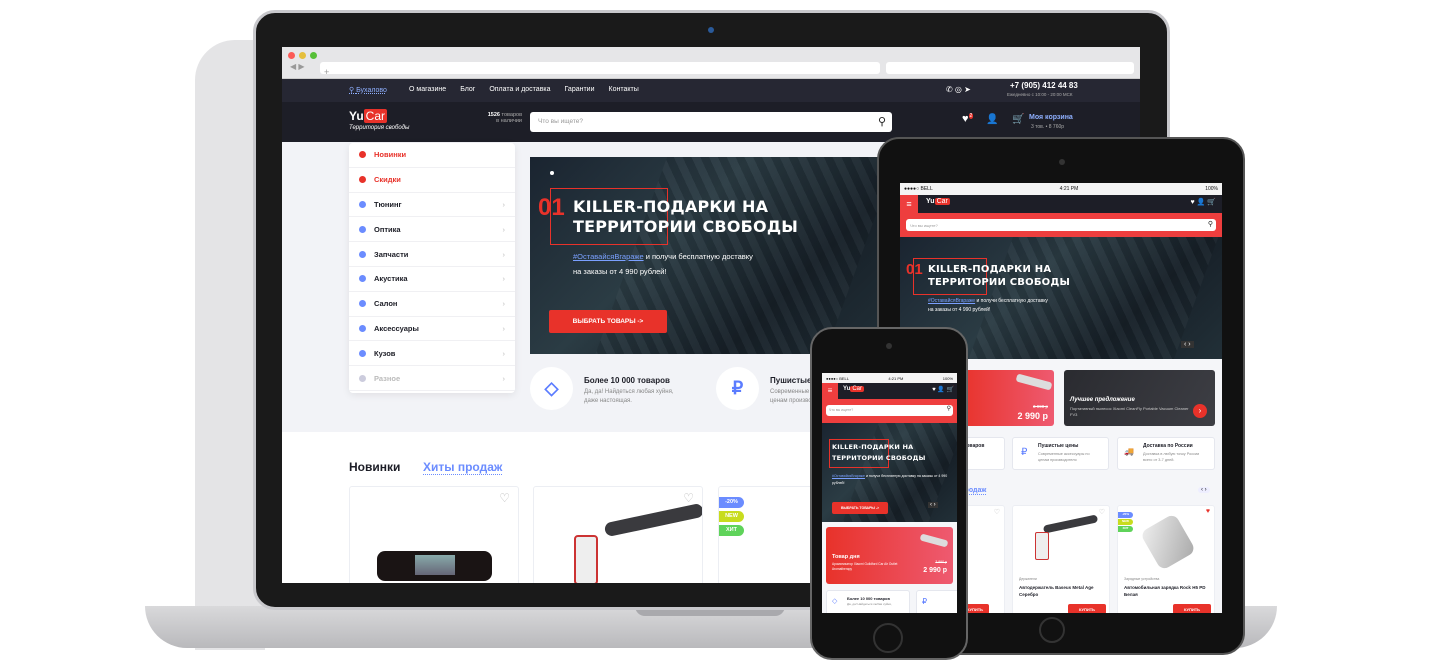 The image size is (1444, 670). Describe the element at coordinates (432, 155) in the screenshot. I see `category-item: Новинки` at that location.